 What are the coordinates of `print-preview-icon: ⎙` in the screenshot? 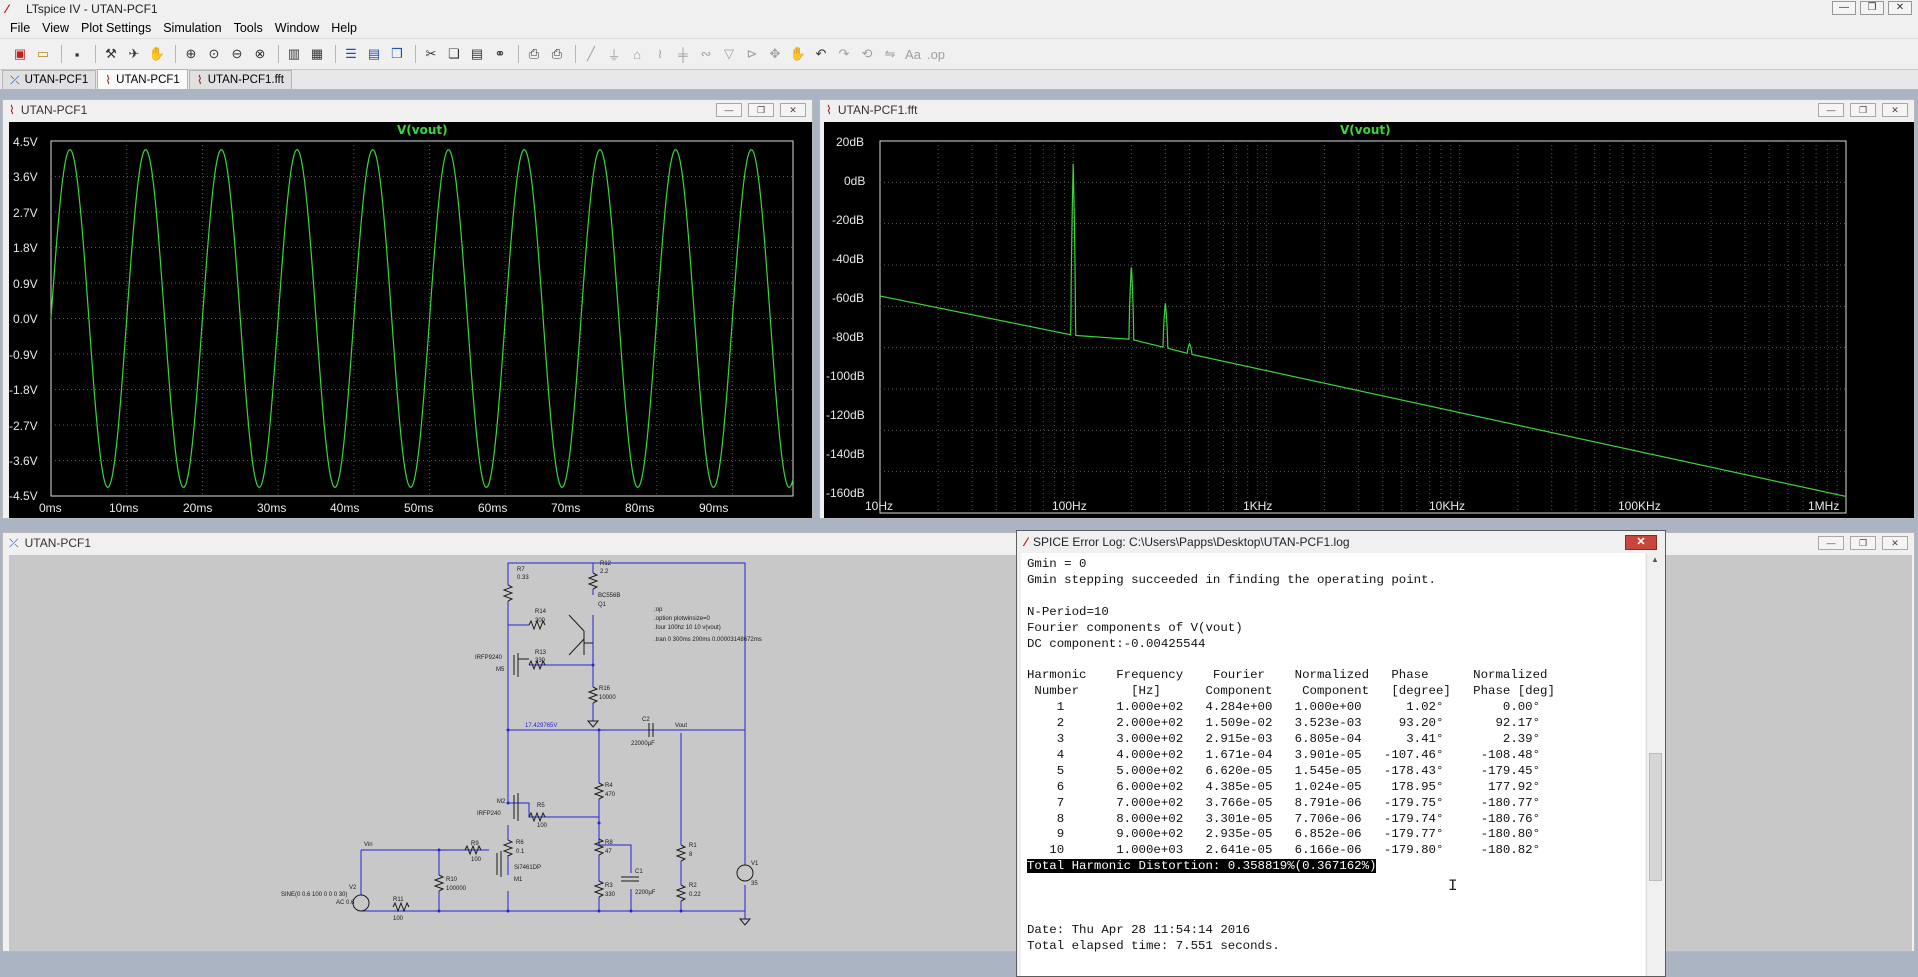 It's located at (534, 54).